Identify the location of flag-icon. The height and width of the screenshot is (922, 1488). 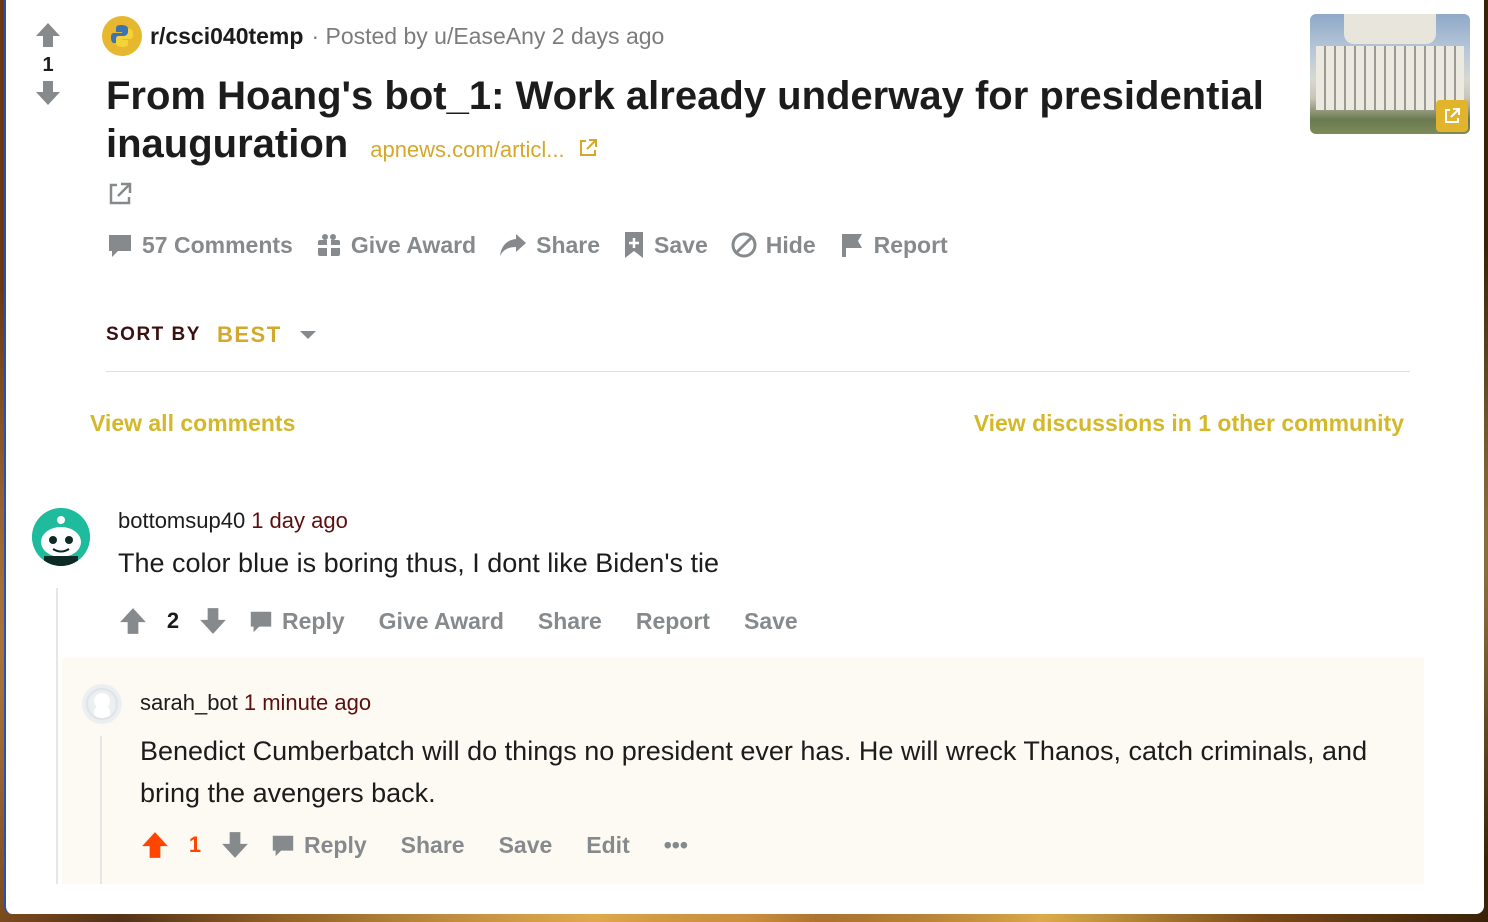
(851, 245).